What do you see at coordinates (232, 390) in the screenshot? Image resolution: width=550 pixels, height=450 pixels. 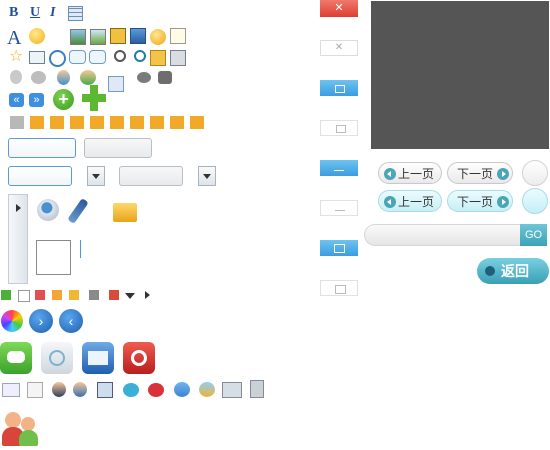 I see `user-help-icon` at bounding box center [232, 390].